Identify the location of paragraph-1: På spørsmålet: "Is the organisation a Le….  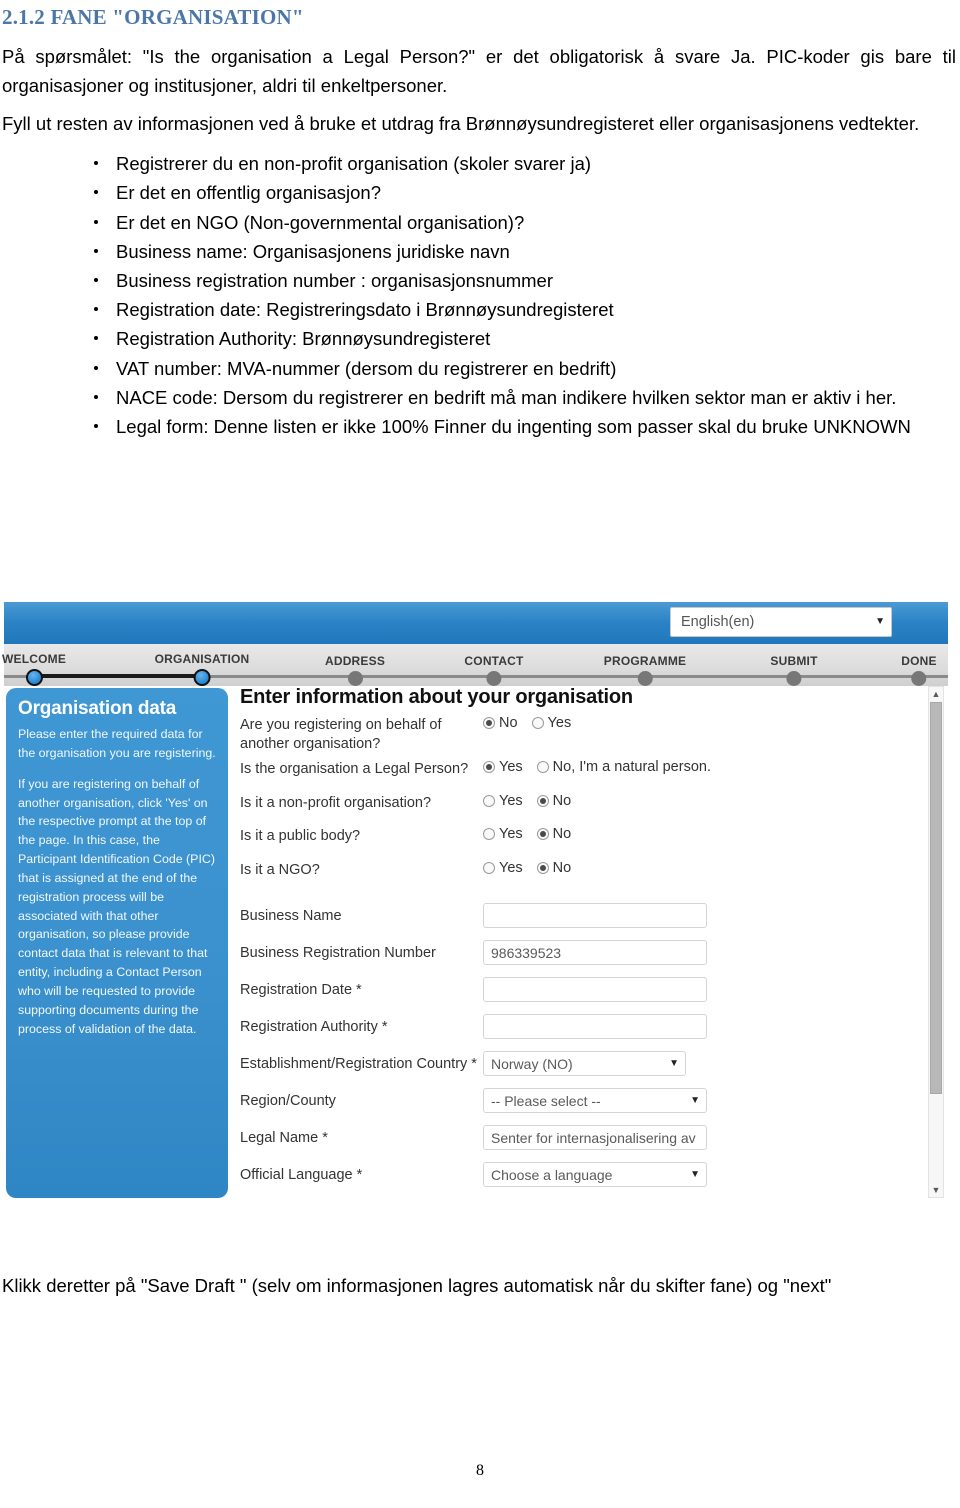
(479, 71).